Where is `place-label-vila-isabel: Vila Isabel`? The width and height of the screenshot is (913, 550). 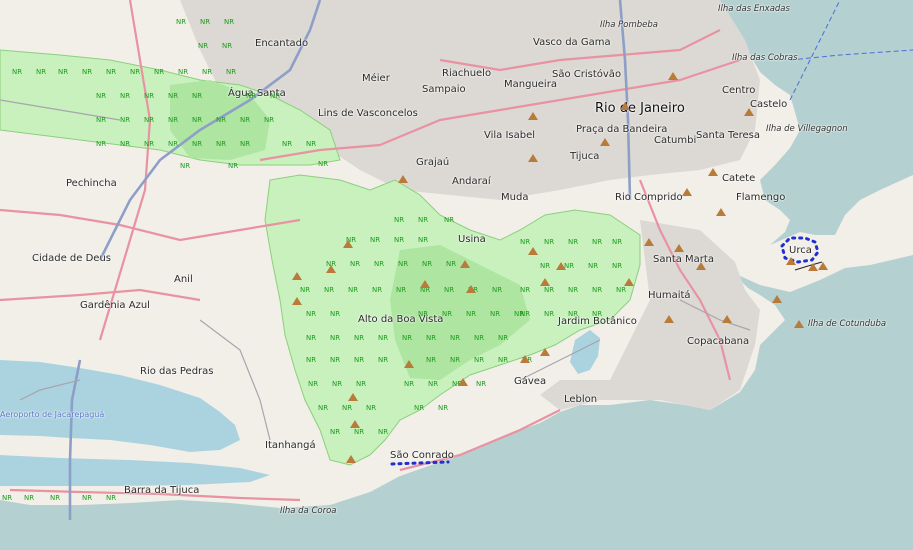
place-label-vila-isabel: Vila Isabel is located at coordinates (510, 135).